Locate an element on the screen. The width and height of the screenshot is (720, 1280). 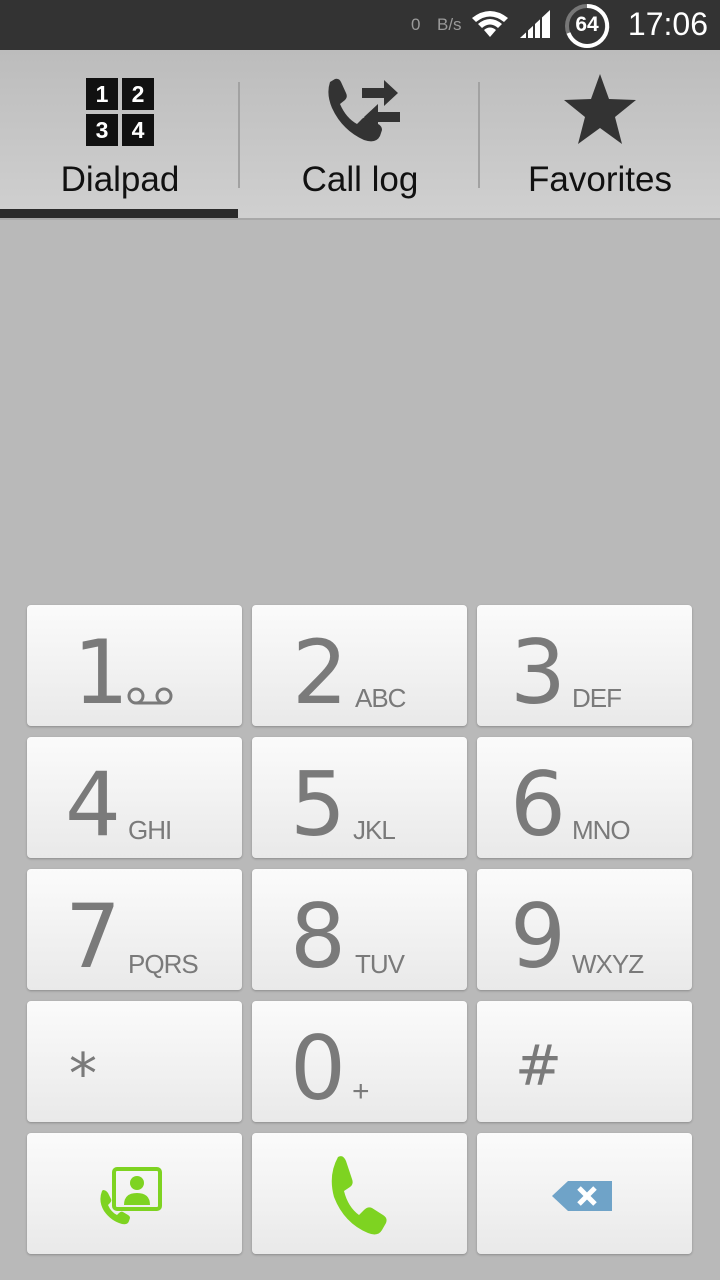
battery-level: 64 is located at coordinates (587, 24).